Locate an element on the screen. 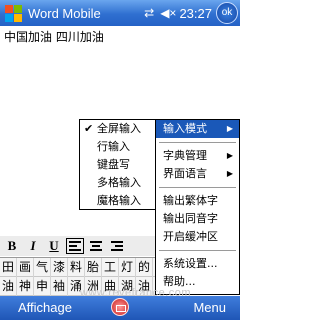  menu-item: 开启缓冲区 is located at coordinates (197, 237).